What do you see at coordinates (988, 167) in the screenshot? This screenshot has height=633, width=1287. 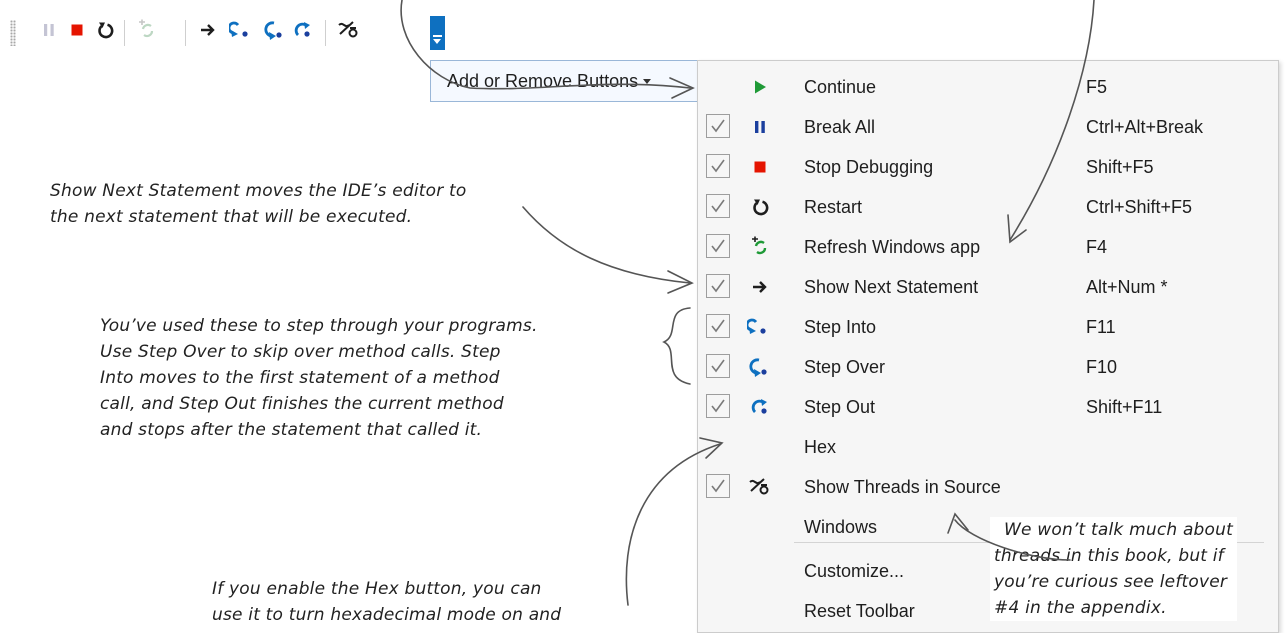 I see `menu-item-stop-debugging: Stop Debugging Shift+F5` at bounding box center [988, 167].